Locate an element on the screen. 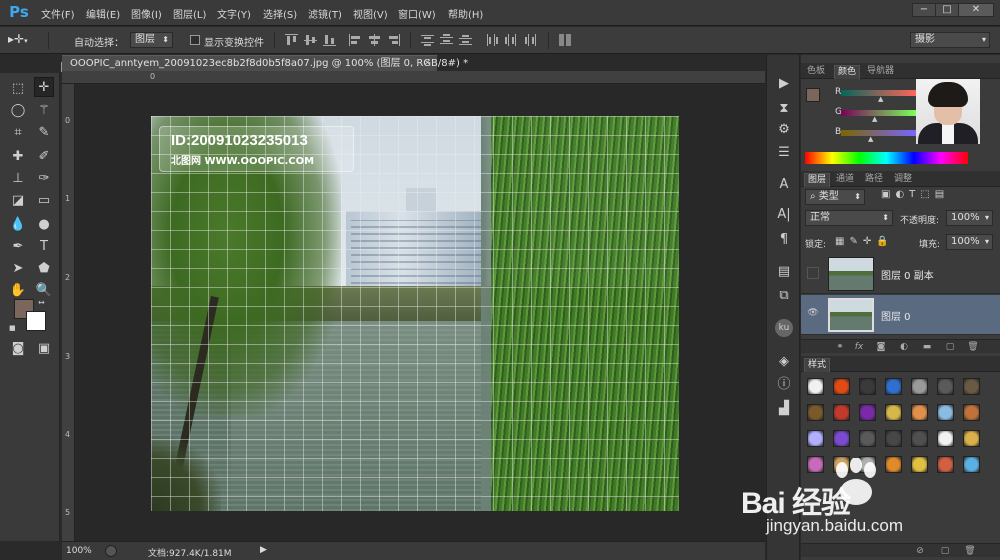  lock-icons: ▦✎✛🔒 is located at coordinates (864, 241).